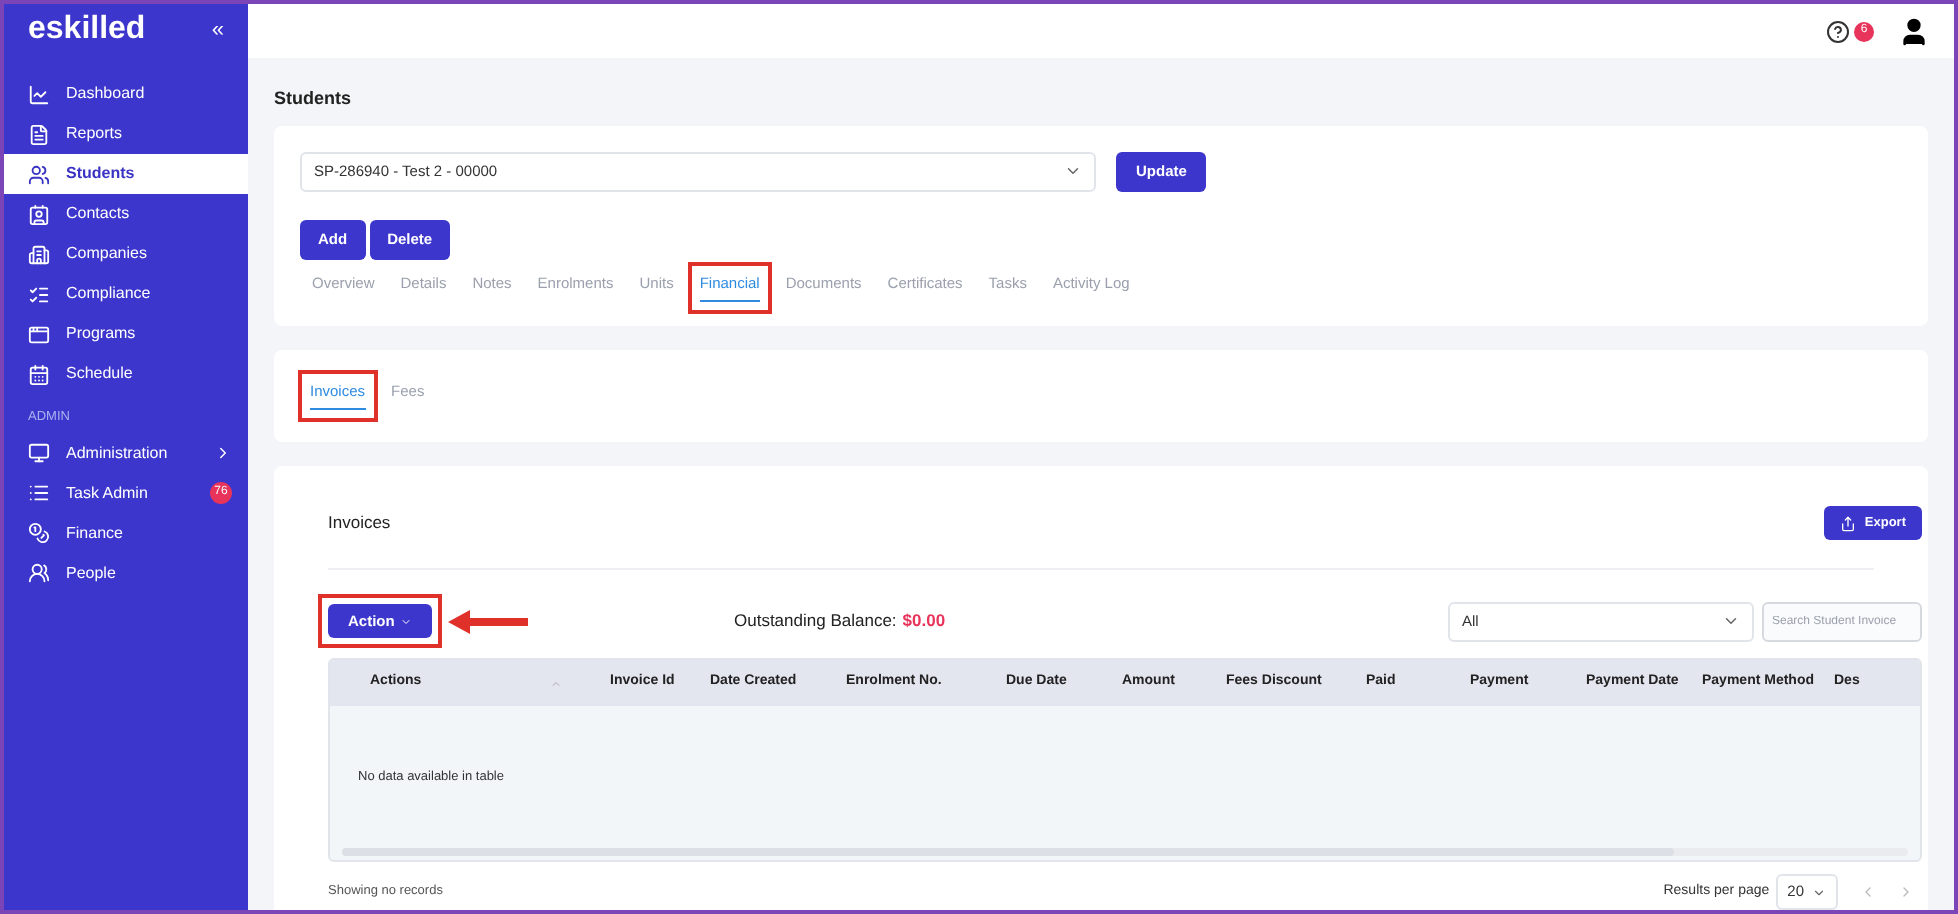 The image size is (1958, 914). I want to click on sort-icon, so click(556, 683).